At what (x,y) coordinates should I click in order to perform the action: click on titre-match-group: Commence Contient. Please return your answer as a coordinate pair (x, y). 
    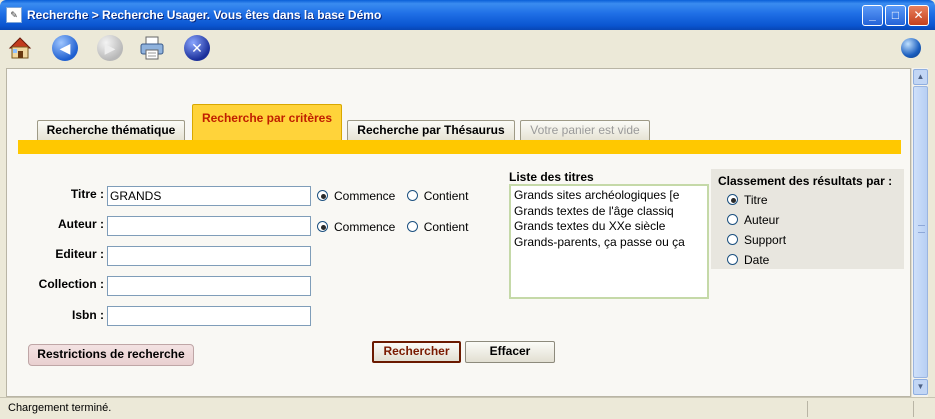
    Looking at the image, I should click on (396, 196).